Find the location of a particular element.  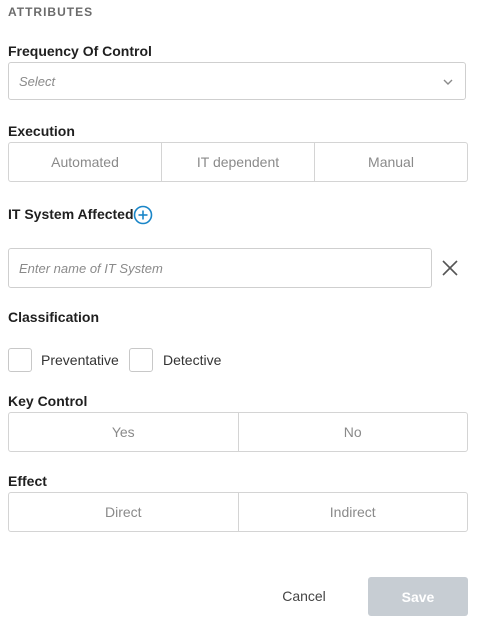

classification-label: Classification is located at coordinates (54, 317).